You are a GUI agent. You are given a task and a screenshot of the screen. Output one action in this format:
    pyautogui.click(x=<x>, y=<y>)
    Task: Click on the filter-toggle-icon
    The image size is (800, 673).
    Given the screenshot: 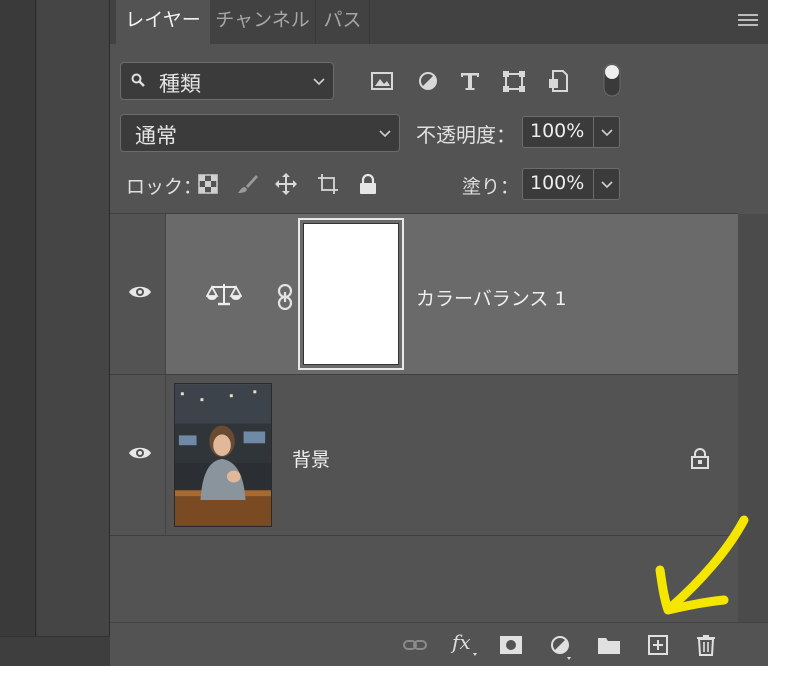 What is the action you would take?
    pyautogui.click(x=612, y=80)
    